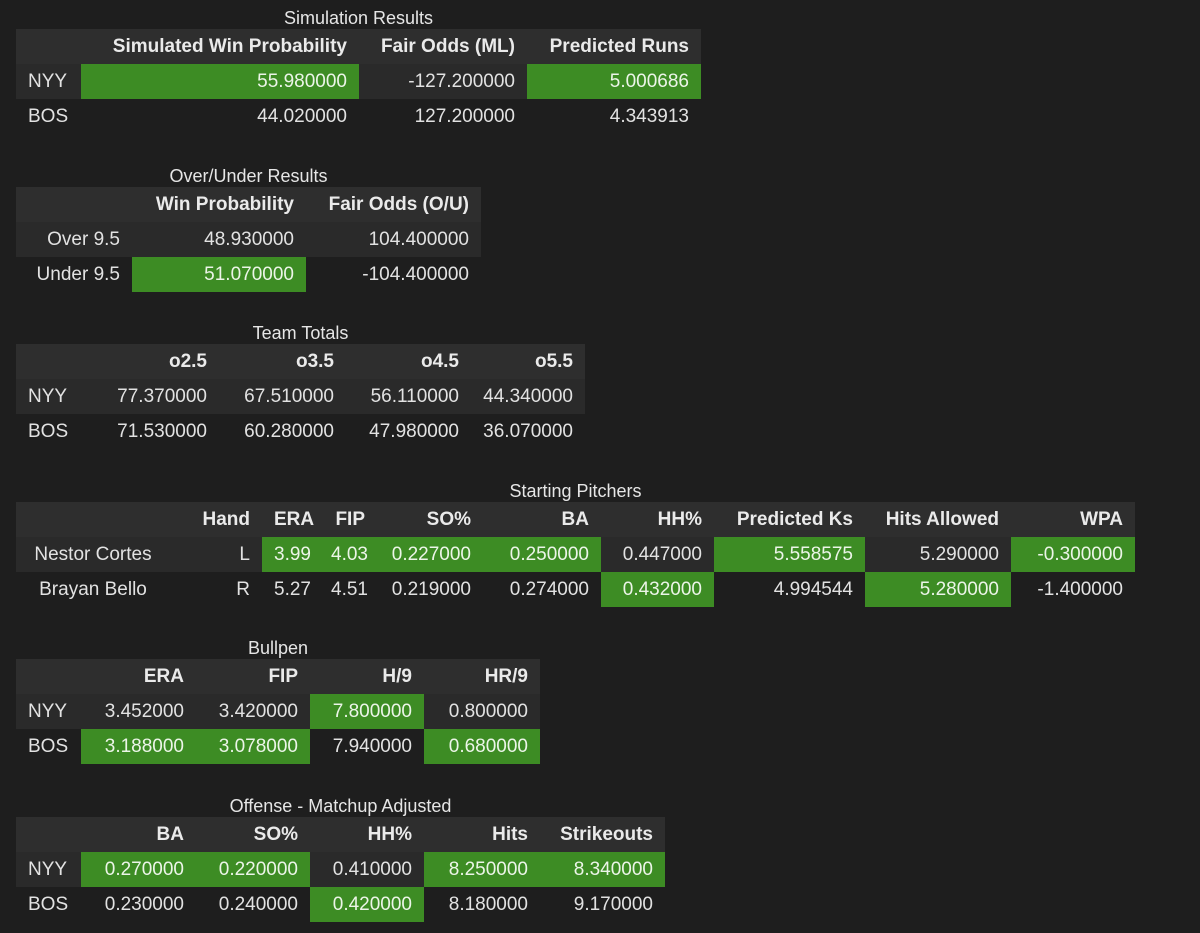 This screenshot has width=1200, height=933. Describe the element at coordinates (348, 589) in the screenshot. I see `table-cell: 4.51` at that location.